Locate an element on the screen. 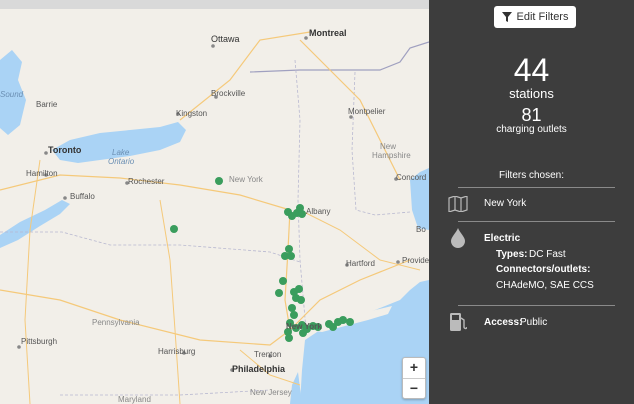 Image resolution: width=634 pixels, height=404 pixels. map-label-boston: Bo is located at coordinates (421, 229).